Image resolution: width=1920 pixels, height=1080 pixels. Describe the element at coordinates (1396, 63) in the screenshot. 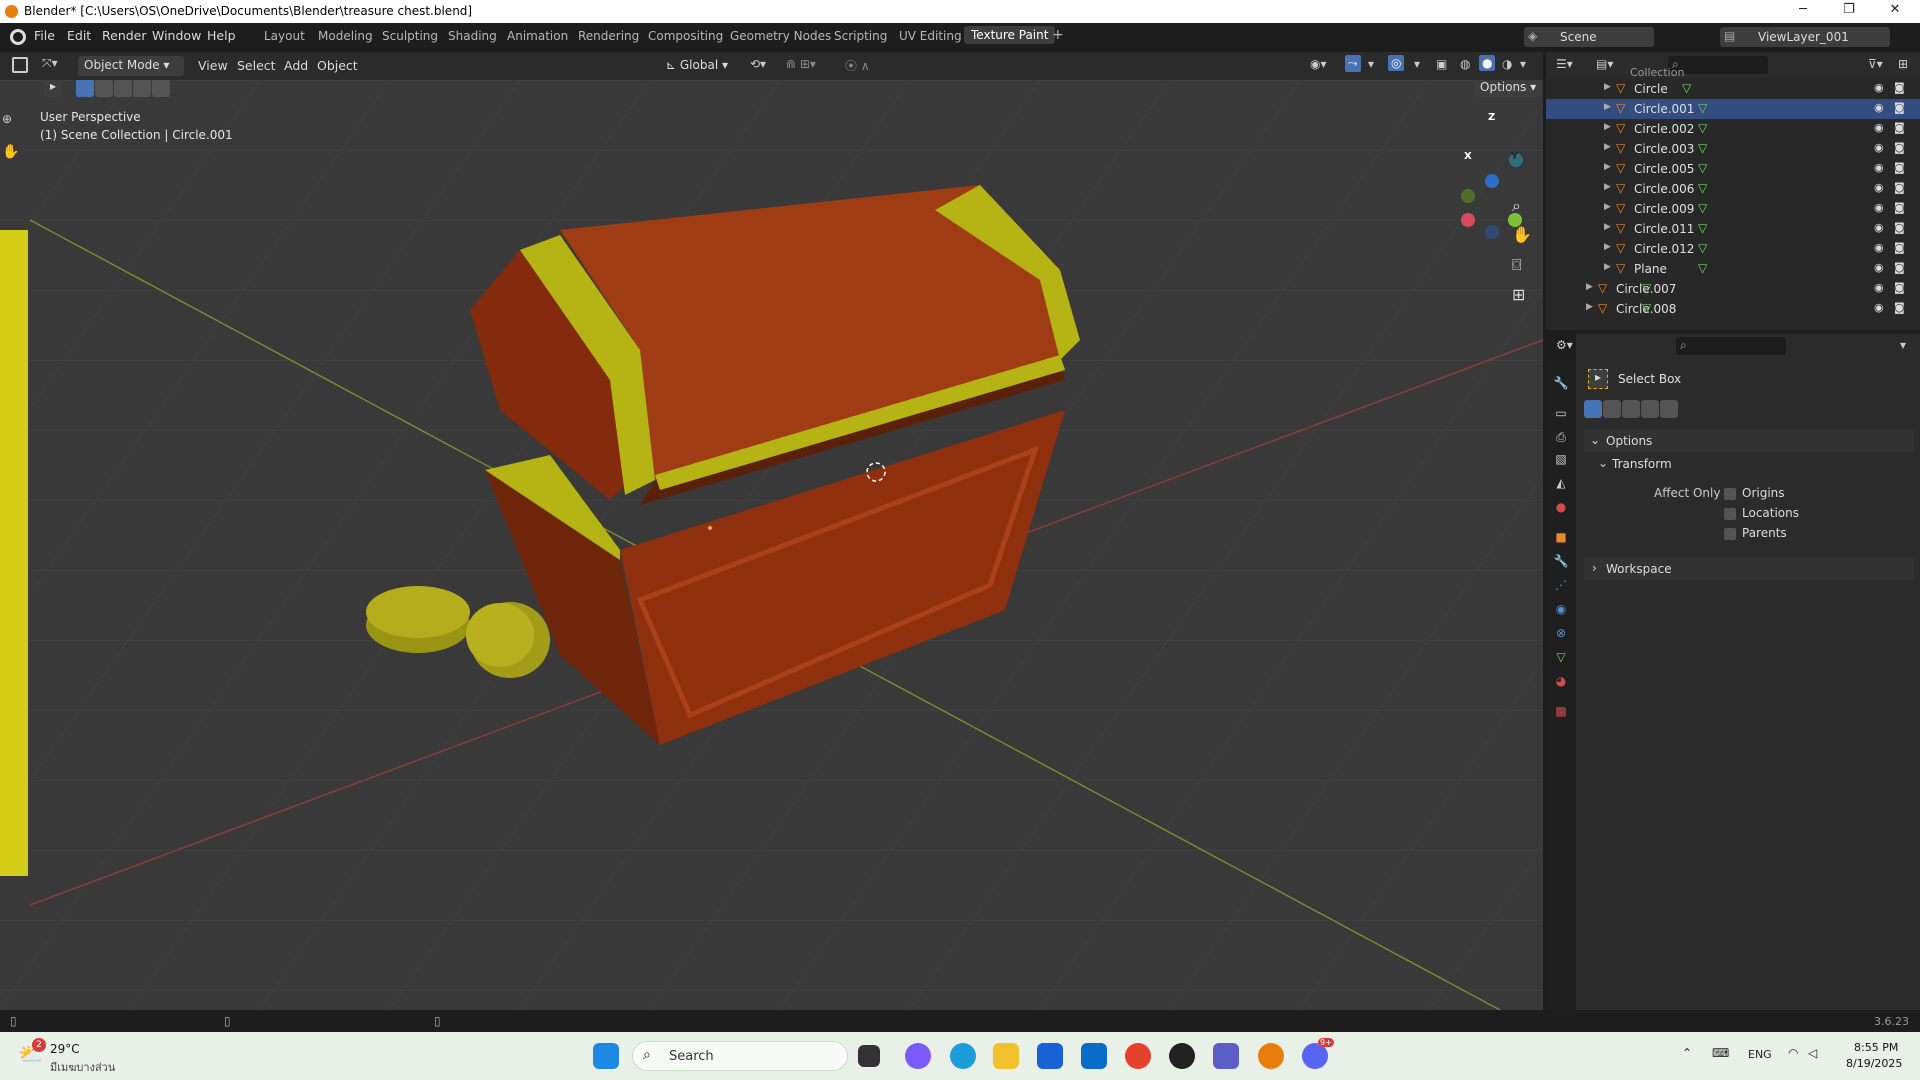

I see `overlay-toggle-icon: ◎` at that location.